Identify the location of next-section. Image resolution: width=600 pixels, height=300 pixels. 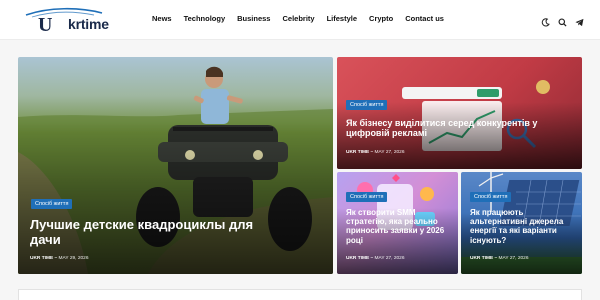
(300, 294).